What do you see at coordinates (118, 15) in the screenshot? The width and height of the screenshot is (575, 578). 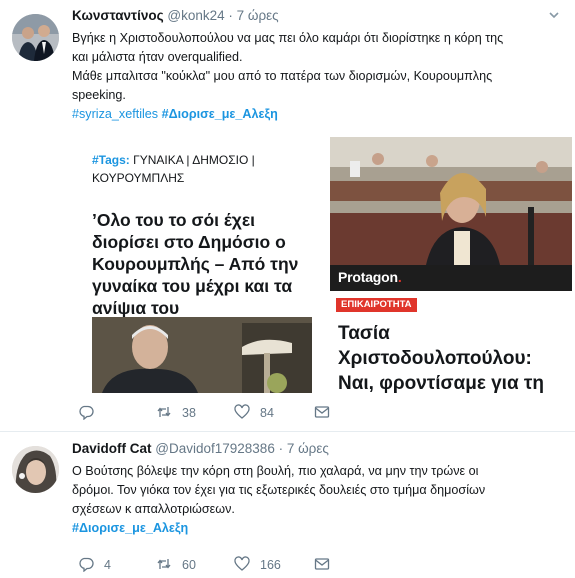 I see `display-name: Κωνσταντίνος` at bounding box center [118, 15].